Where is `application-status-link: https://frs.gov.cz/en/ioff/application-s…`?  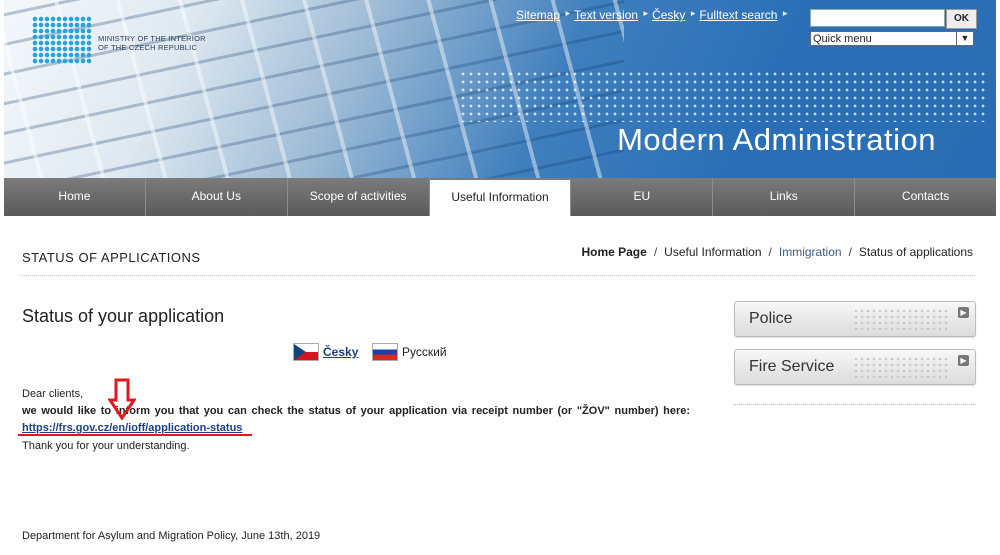
application-status-link: https://frs.gov.cz/en/ioff/application-s… is located at coordinates (132, 428).